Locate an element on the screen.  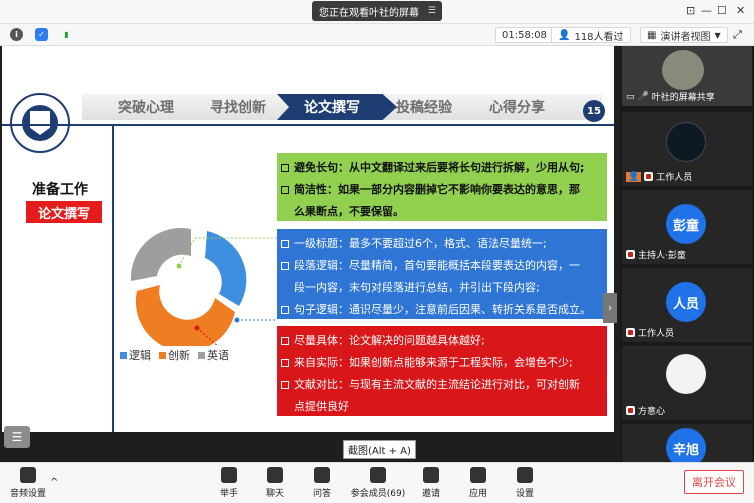
slide-nav-item: 心得分享 is located at coordinates (517, 108).